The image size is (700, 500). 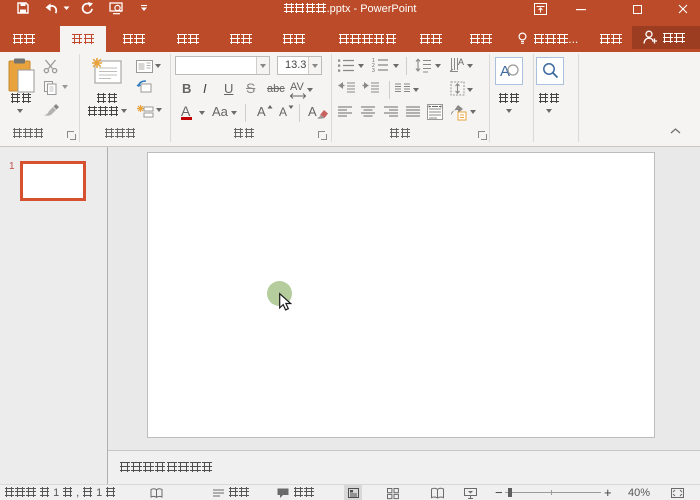 I want to click on svg-text: A, so click(x=461, y=62).